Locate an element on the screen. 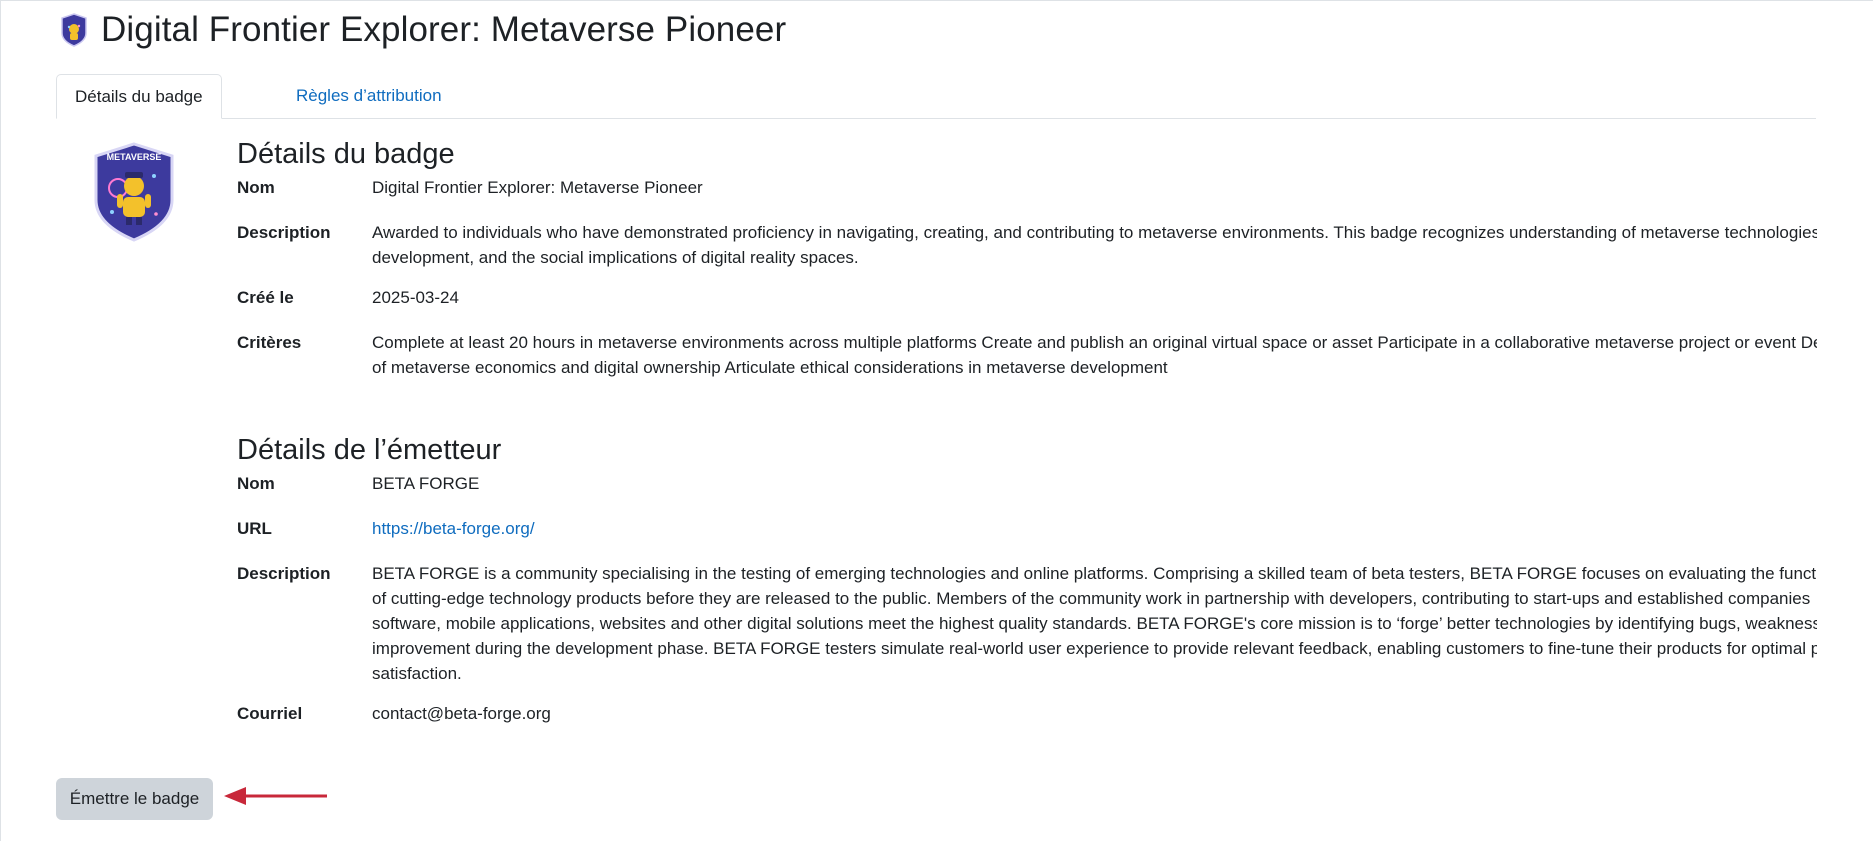 The width and height of the screenshot is (1873, 841). badge-created-label: Créé le is located at coordinates (265, 297).